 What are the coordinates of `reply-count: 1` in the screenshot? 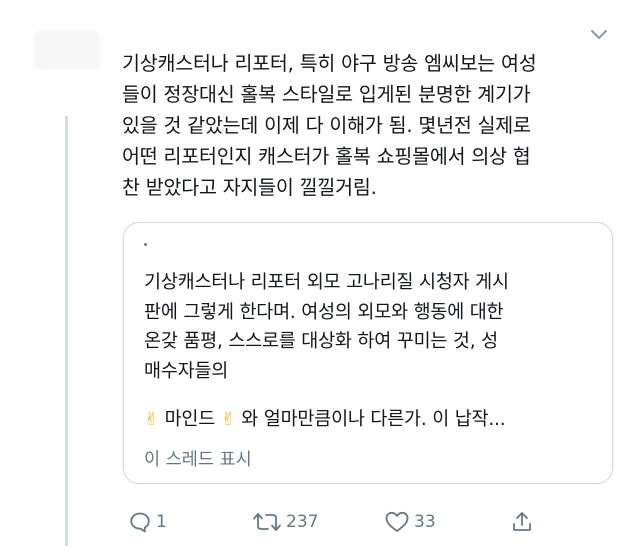 It's located at (161, 522).